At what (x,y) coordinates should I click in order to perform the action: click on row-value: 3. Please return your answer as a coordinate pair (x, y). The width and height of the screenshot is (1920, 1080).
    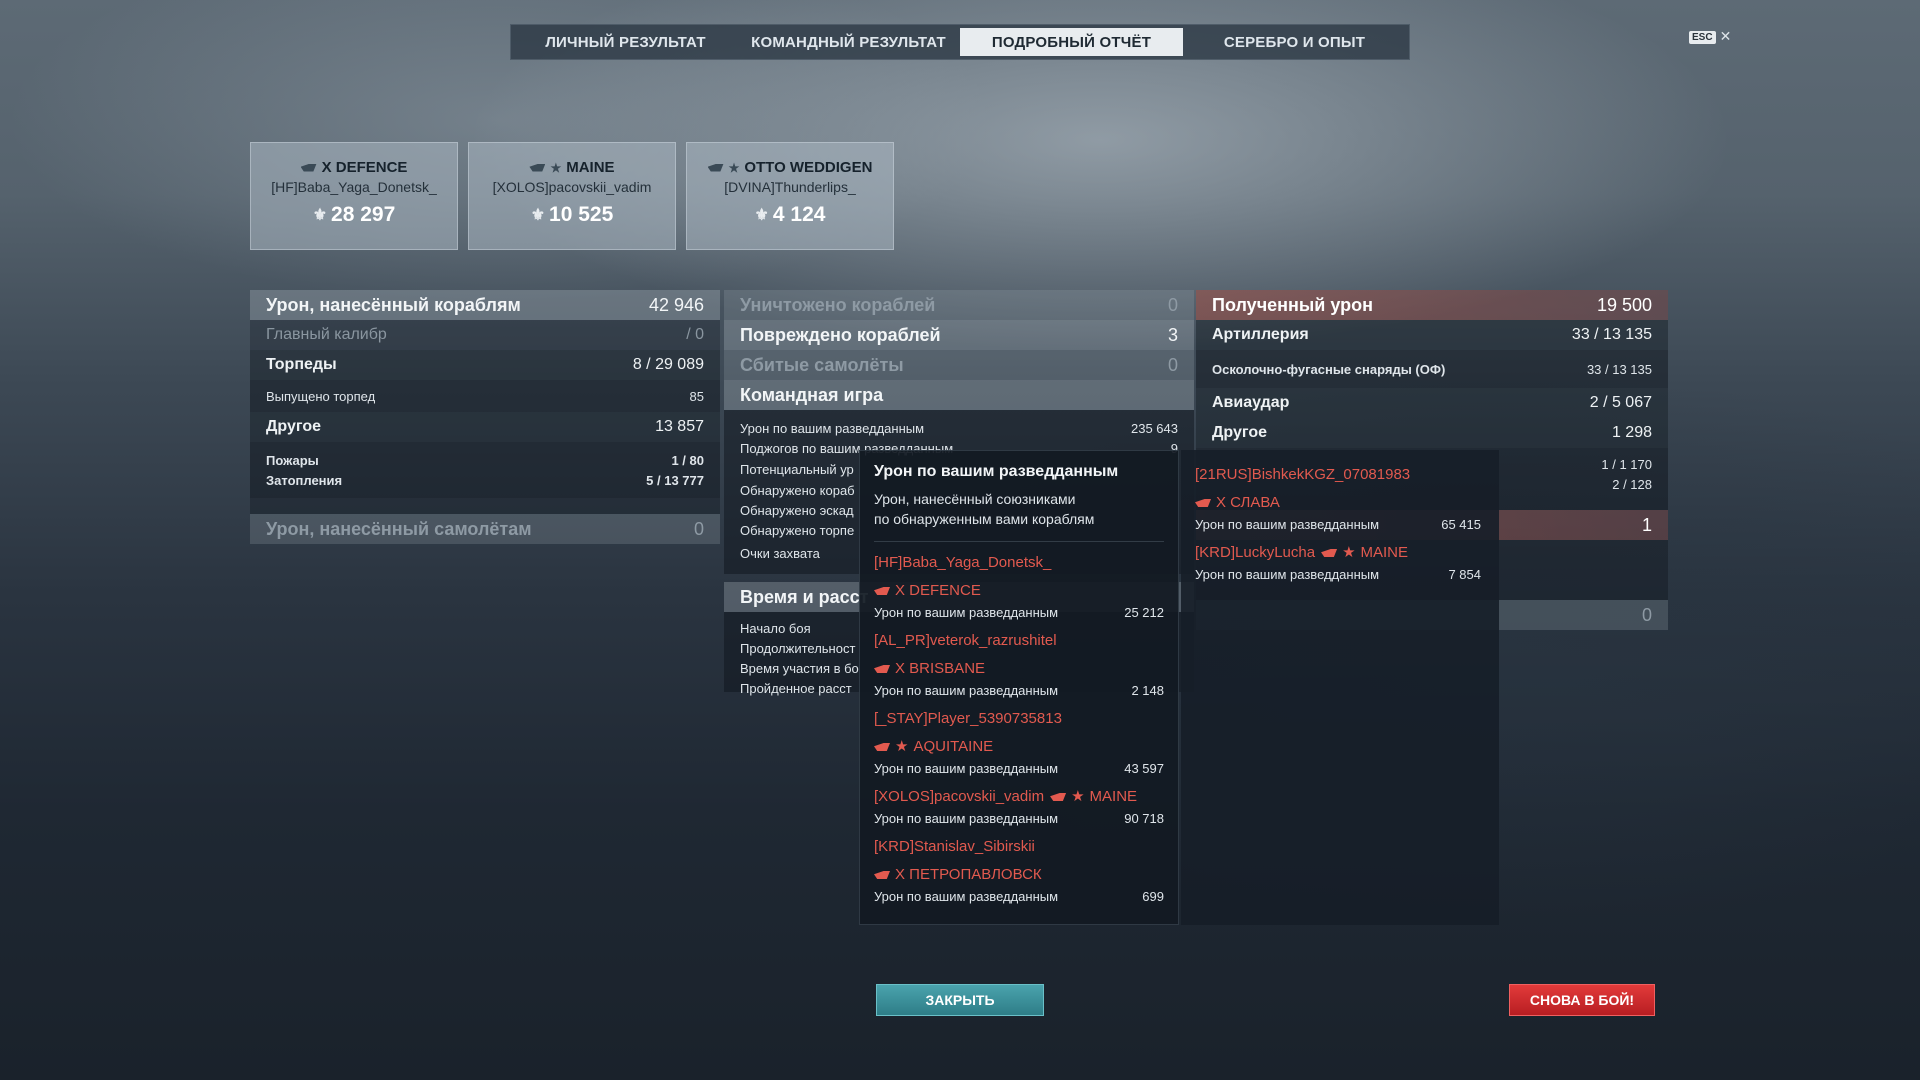
    Looking at the image, I should click on (1172, 334).